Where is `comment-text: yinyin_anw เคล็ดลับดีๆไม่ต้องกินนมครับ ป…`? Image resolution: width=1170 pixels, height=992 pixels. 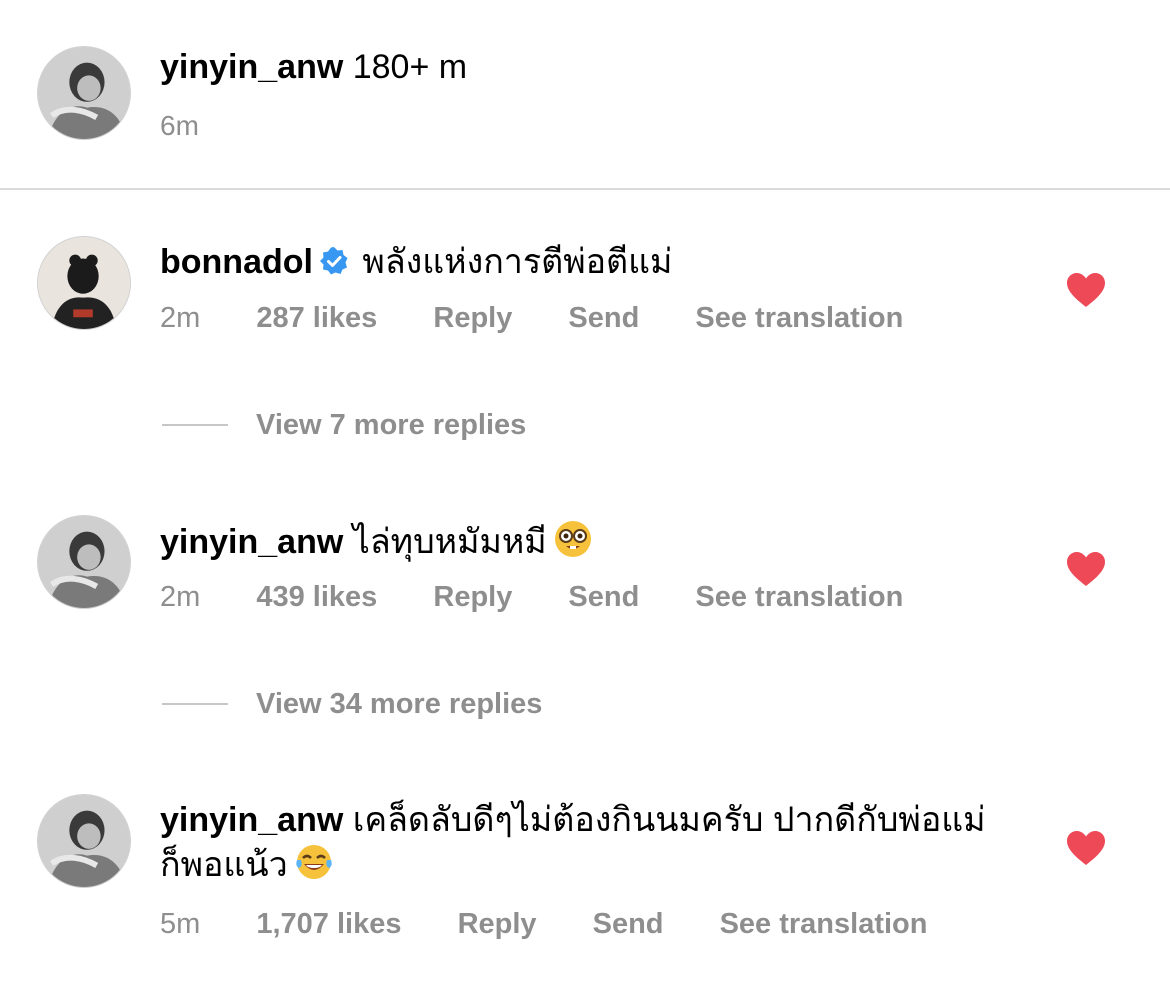 comment-text: yinyin_anw เคล็ดลับดีๆไม่ต้องกินนมครับ ป… is located at coordinates (580, 842).